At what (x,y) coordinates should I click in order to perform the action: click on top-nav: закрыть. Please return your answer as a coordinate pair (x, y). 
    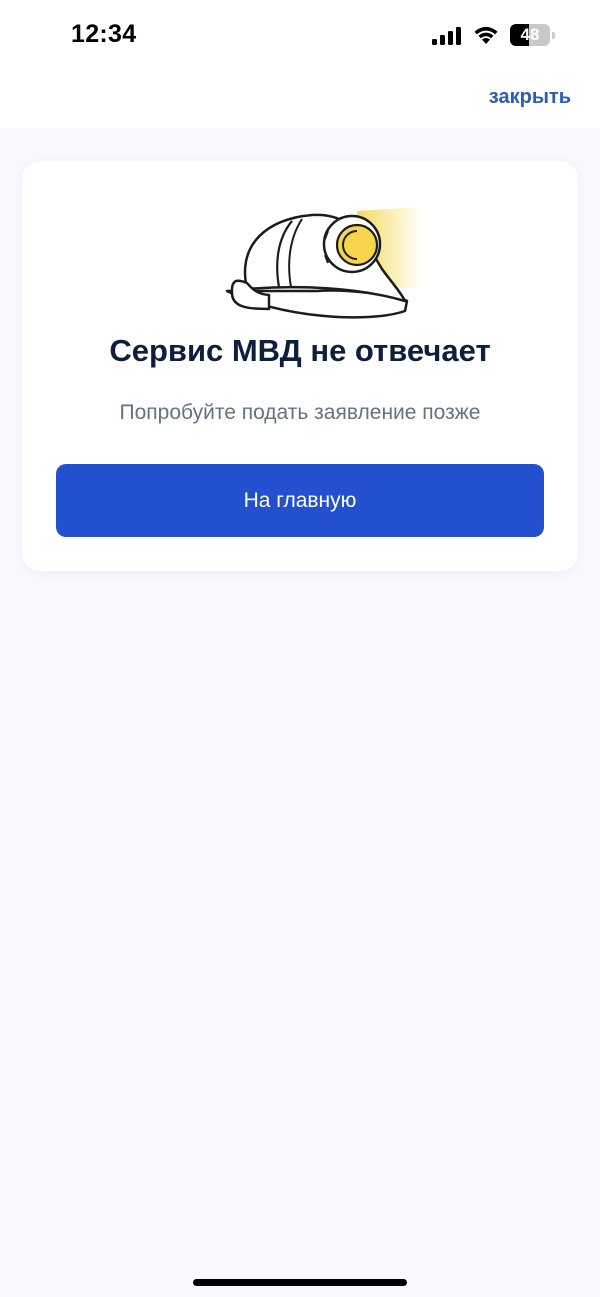
    Looking at the image, I should click on (300, 99).